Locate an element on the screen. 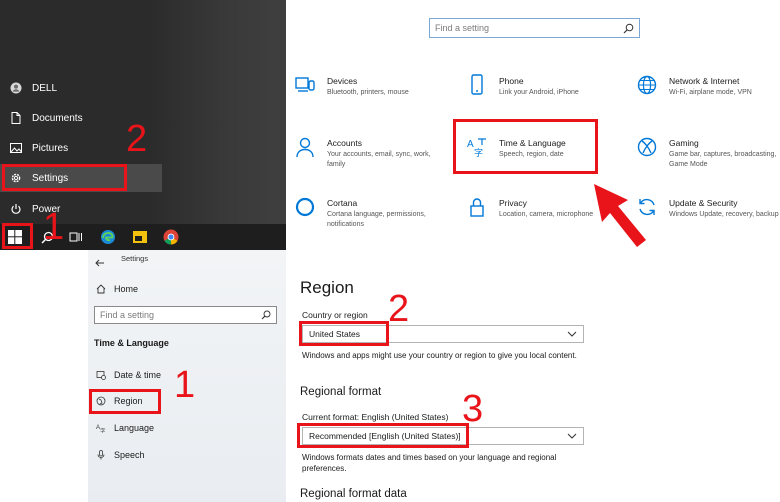 This screenshot has height=502, width=780. tile-title: Accounts is located at coordinates (344, 143).